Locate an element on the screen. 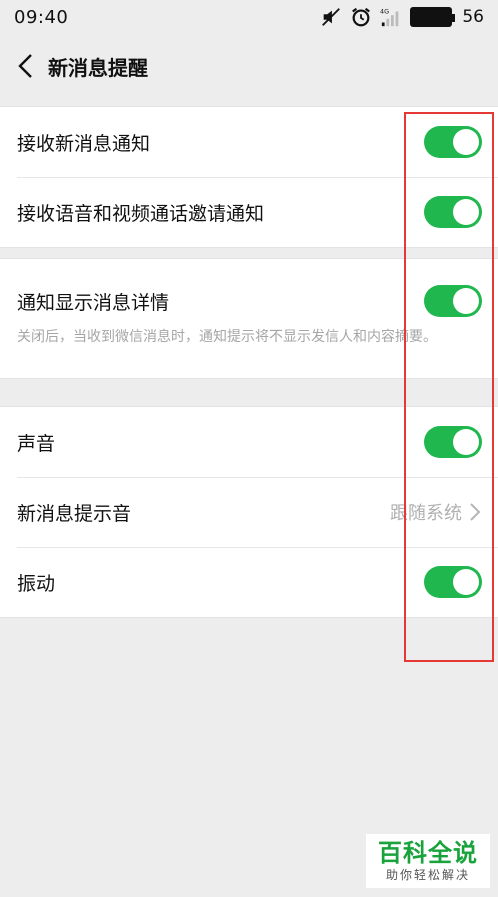  watermark-sub-text: 助你轻松解决 is located at coordinates (427, 875).